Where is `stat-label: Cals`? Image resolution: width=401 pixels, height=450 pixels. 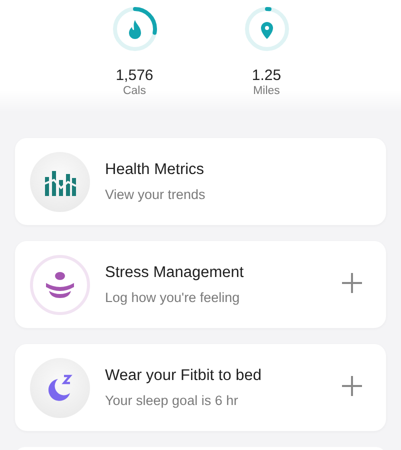
stat-label: Cals is located at coordinates (134, 91).